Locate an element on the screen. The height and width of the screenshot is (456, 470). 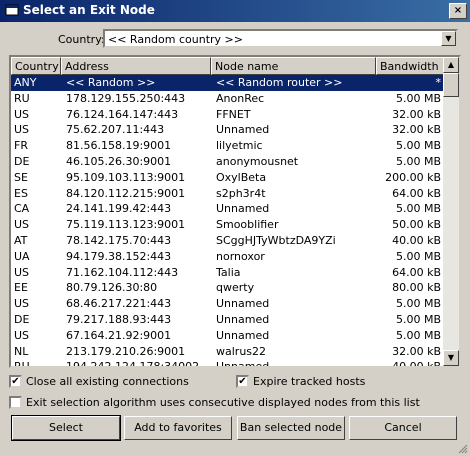
table-row: ES 84.120.112.215:9001 s2ph3r4t 64.00 kB is located at coordinates (228, 194).